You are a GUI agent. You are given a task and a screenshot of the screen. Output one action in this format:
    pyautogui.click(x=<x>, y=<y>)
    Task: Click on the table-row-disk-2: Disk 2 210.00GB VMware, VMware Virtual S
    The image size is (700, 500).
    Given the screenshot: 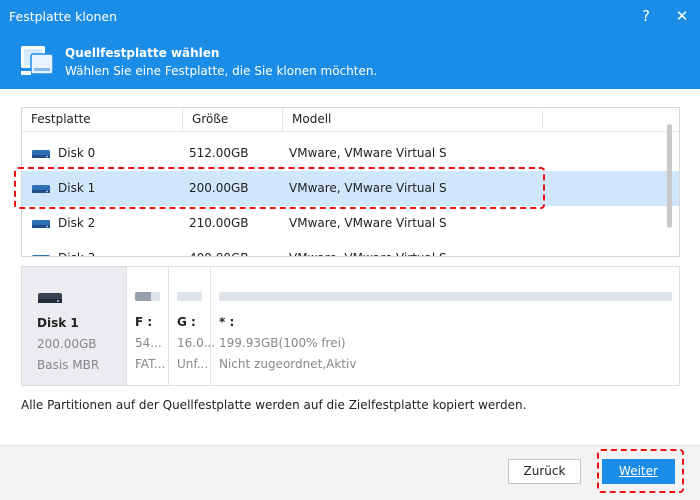 What is the action you would take?
    pyautogui.click(x=350, y=223)
    